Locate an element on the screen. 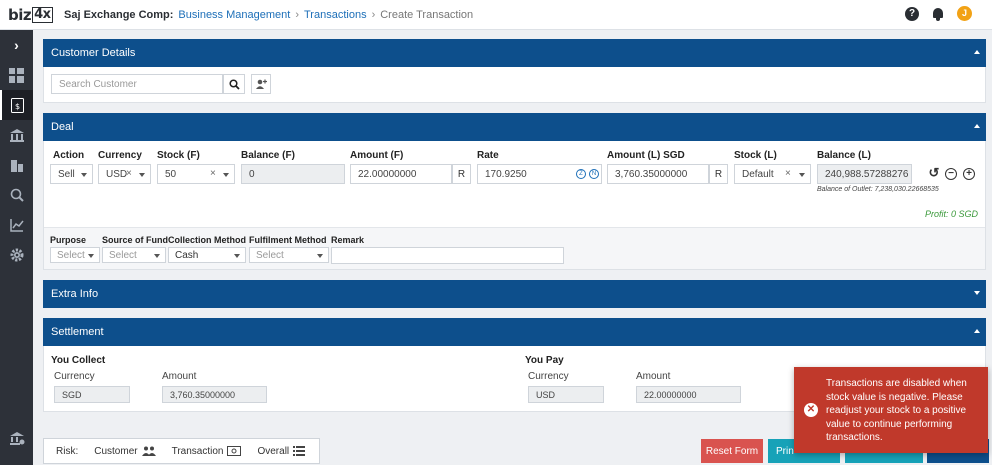  profit-text: Profit: 0 SGD is located at coordinates (951, 214).